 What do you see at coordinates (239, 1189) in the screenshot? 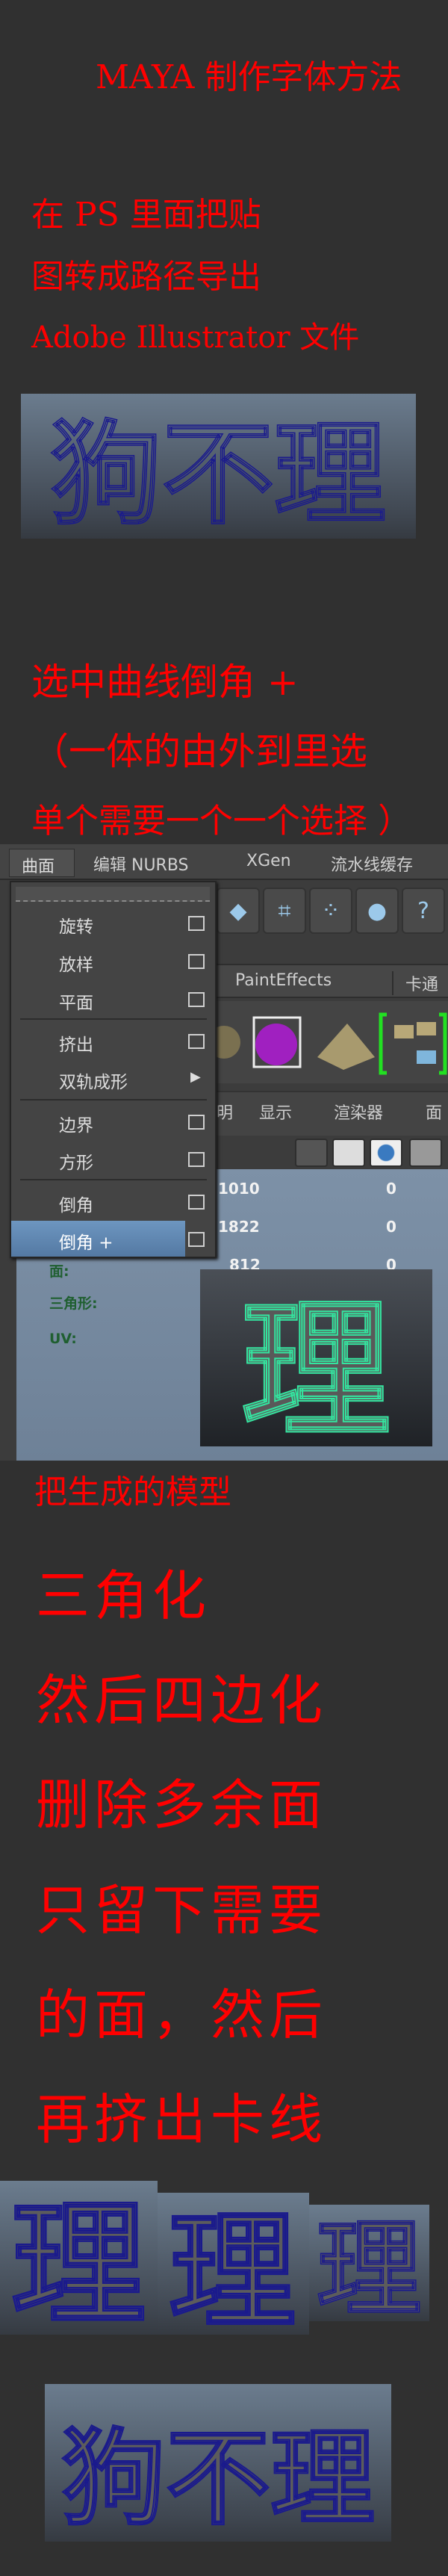
I see `stat-value: 1010` at bounding box center [239, 1189].